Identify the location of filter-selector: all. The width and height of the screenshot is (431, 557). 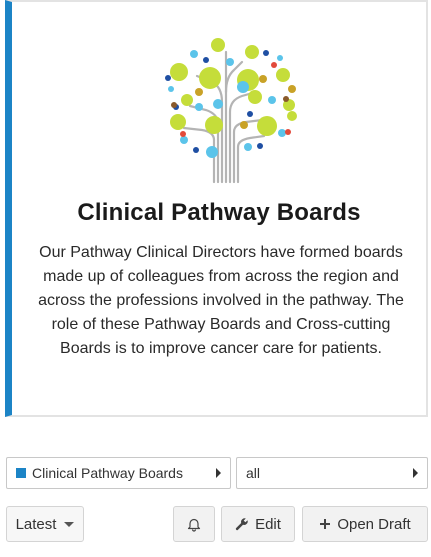
(332, 473).